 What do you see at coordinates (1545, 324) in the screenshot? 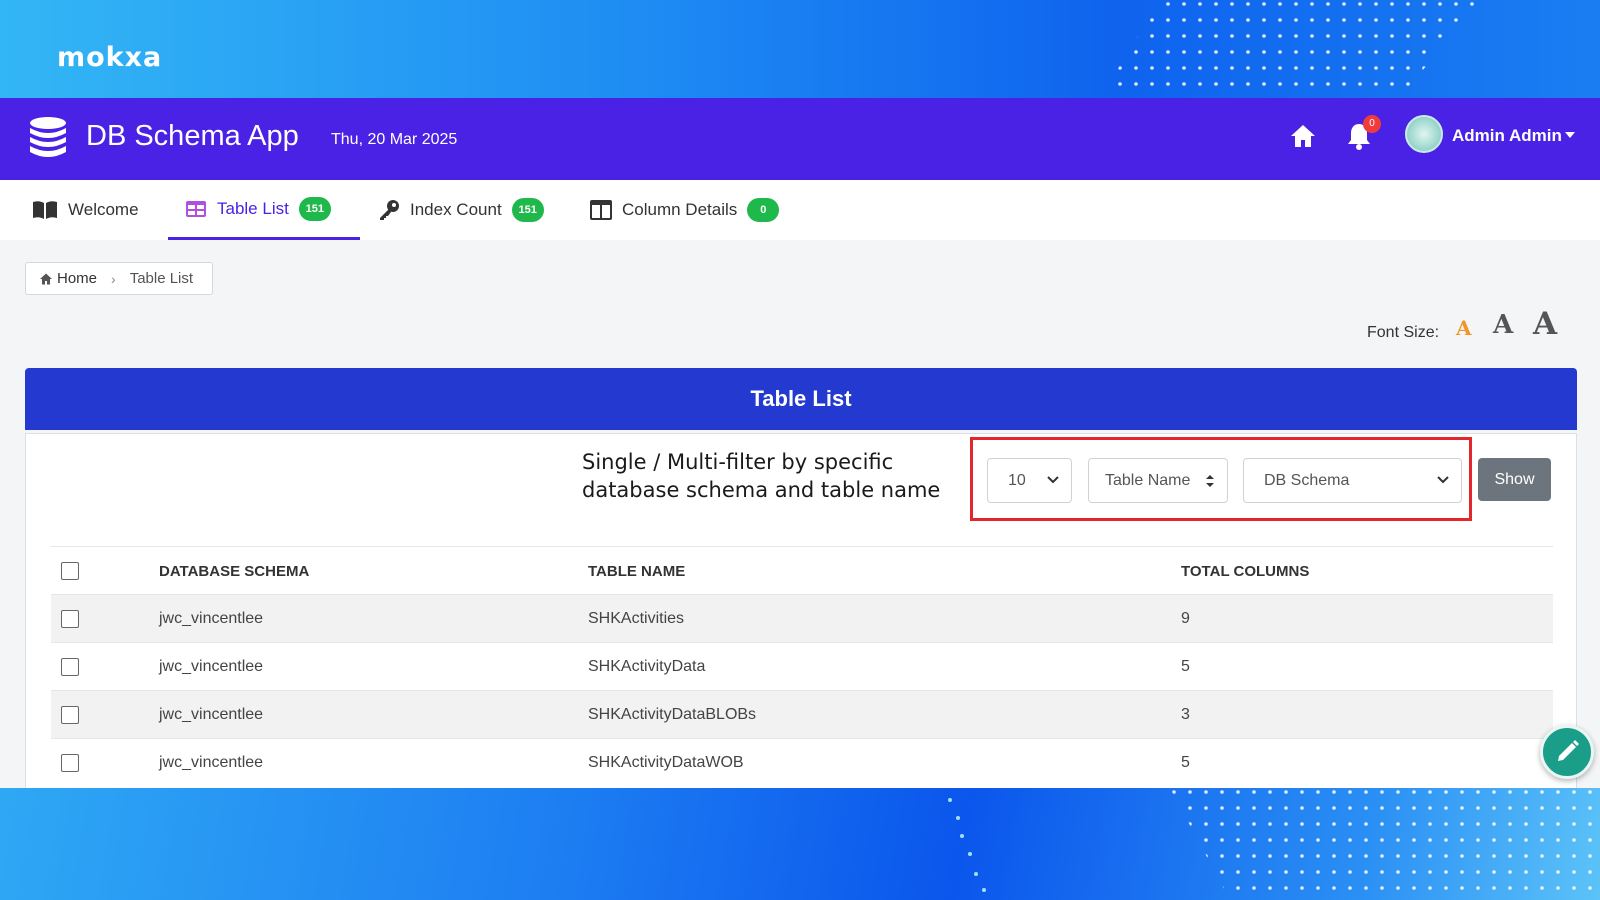
I see `font-size-large-button: A` at bounding box center [1545, 324].